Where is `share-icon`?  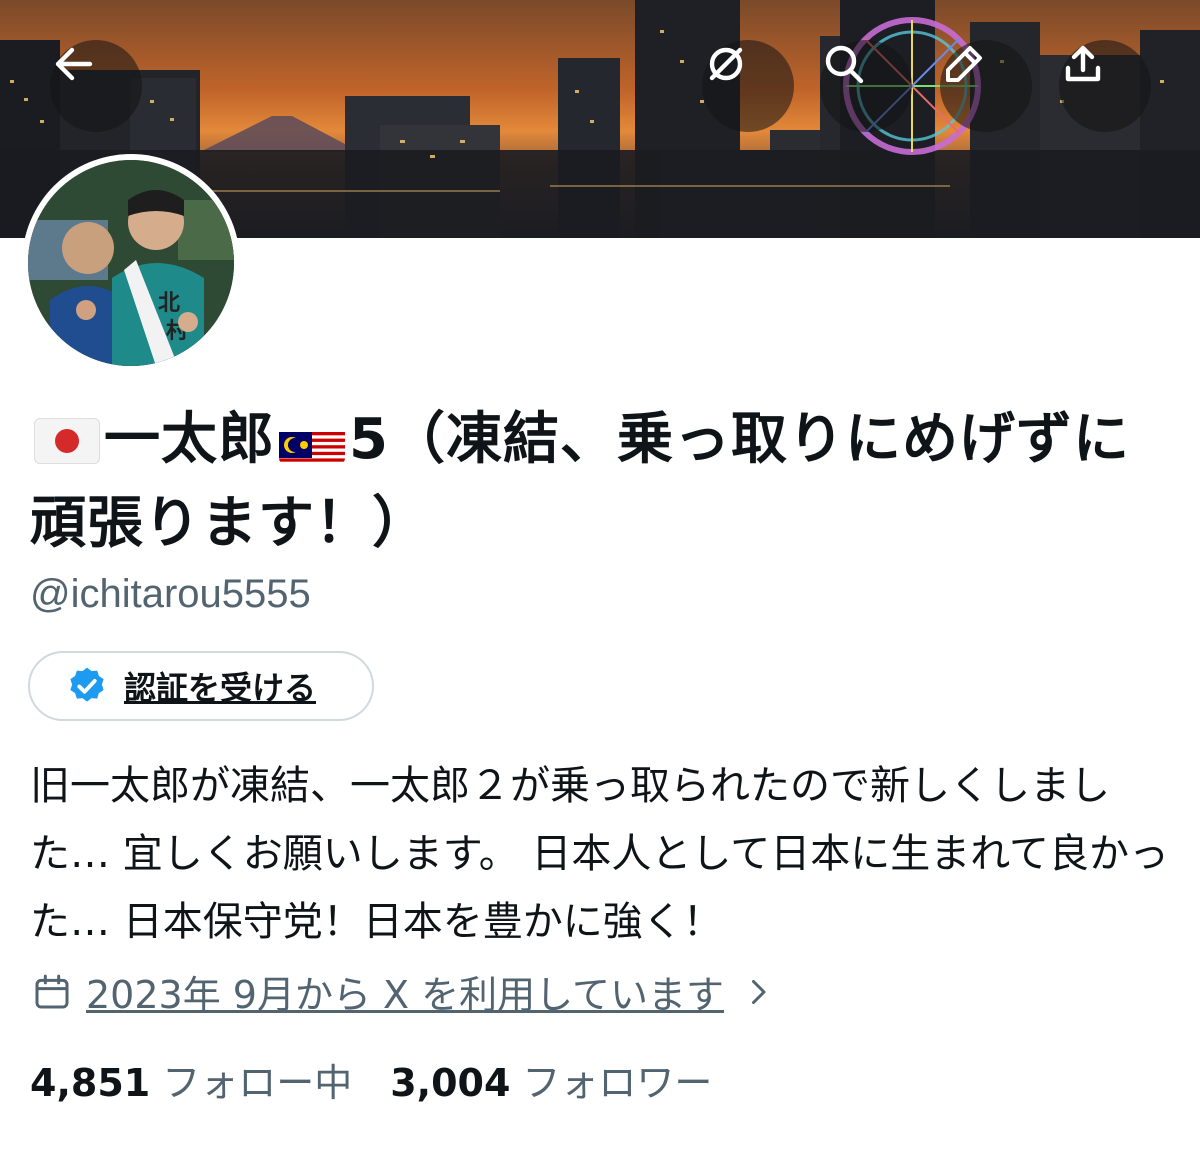
share-icon is located at coordinates (1083, 63).